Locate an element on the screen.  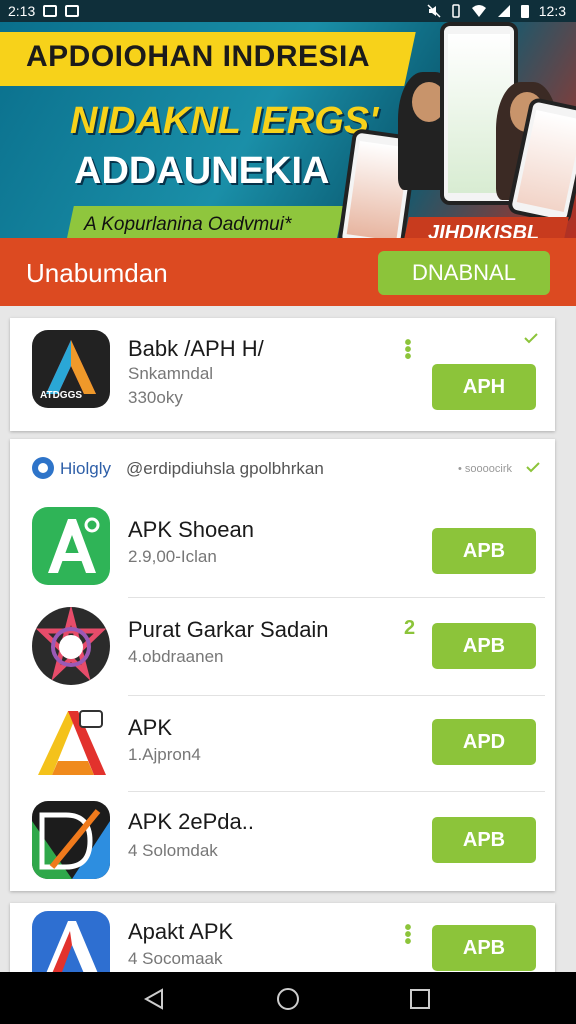
bottom-app-apk-button: APB is located at coordinates (484, 948).